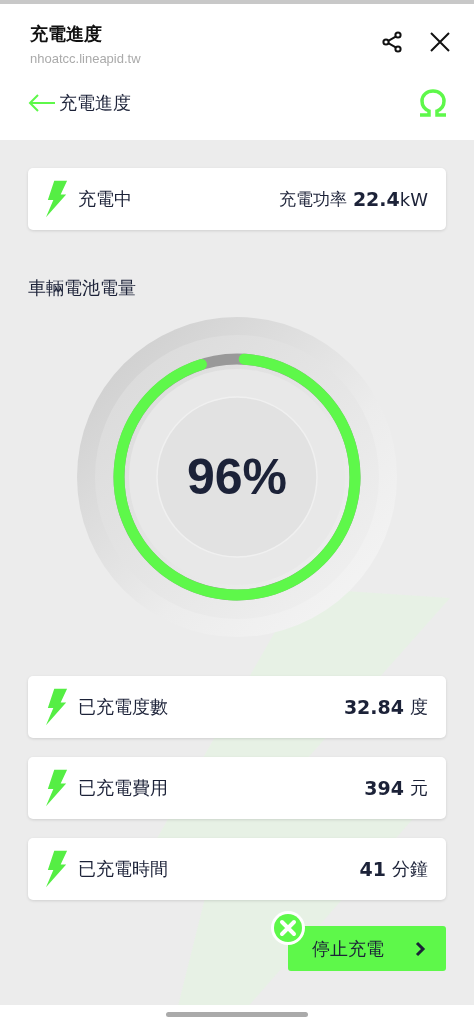 This screenshot has height=1024, width=474. Describe the element at coordinates (237, 1014) in the screenshot. I see `home-indicator` at that location.